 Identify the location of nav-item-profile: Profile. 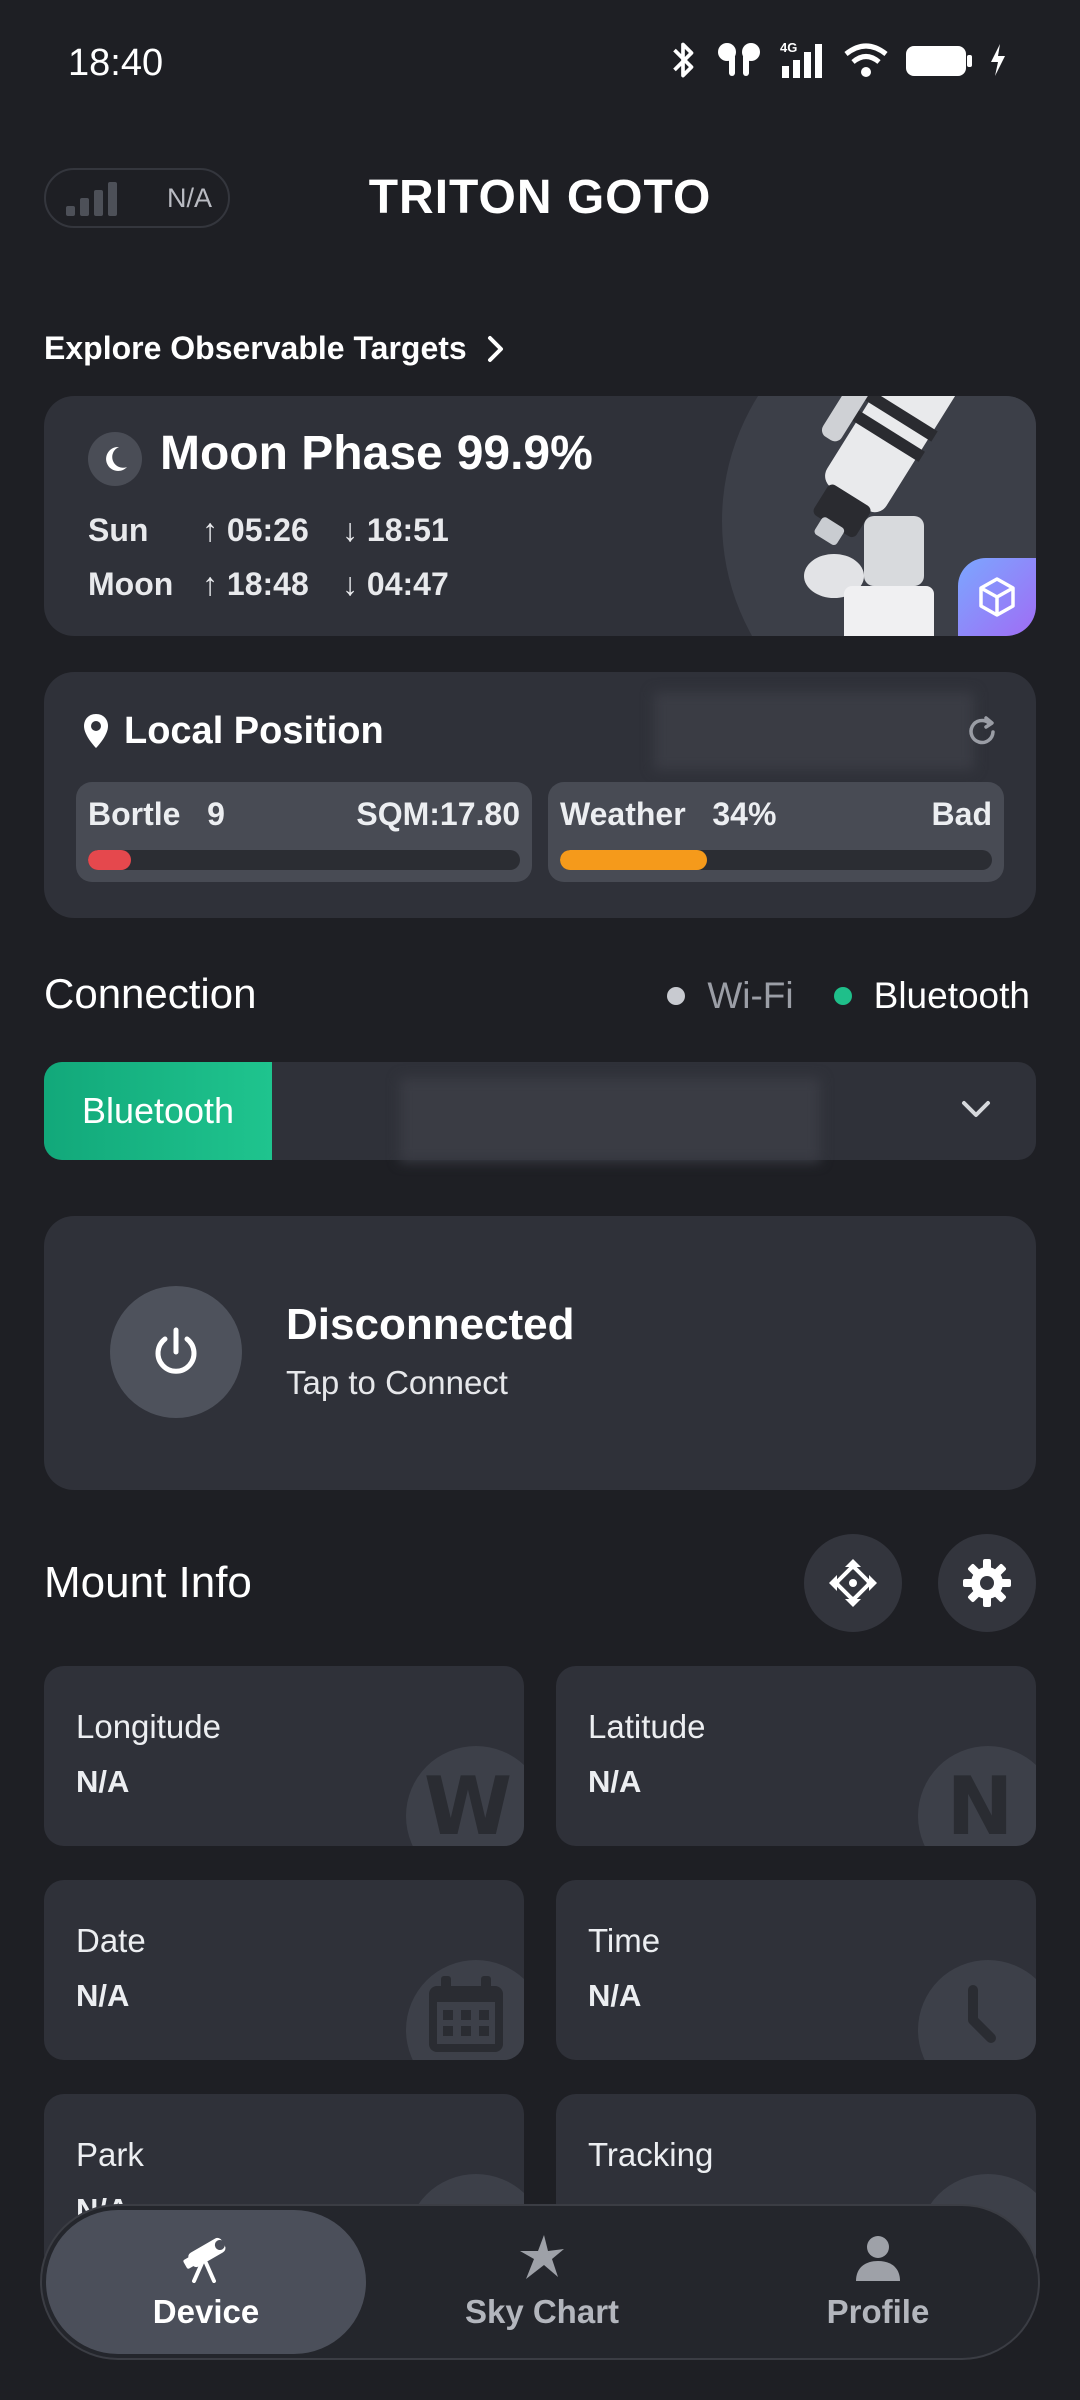
(878, 2282).